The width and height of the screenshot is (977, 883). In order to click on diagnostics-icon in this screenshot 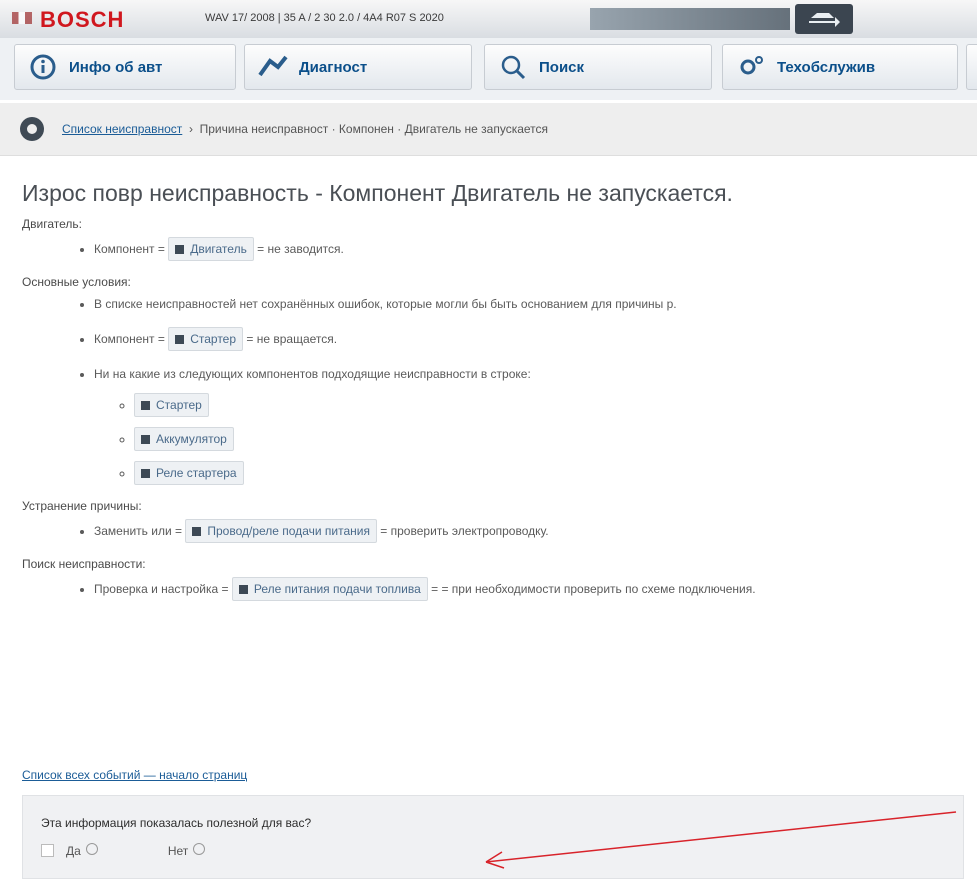, I will do `click(273, 67)`.